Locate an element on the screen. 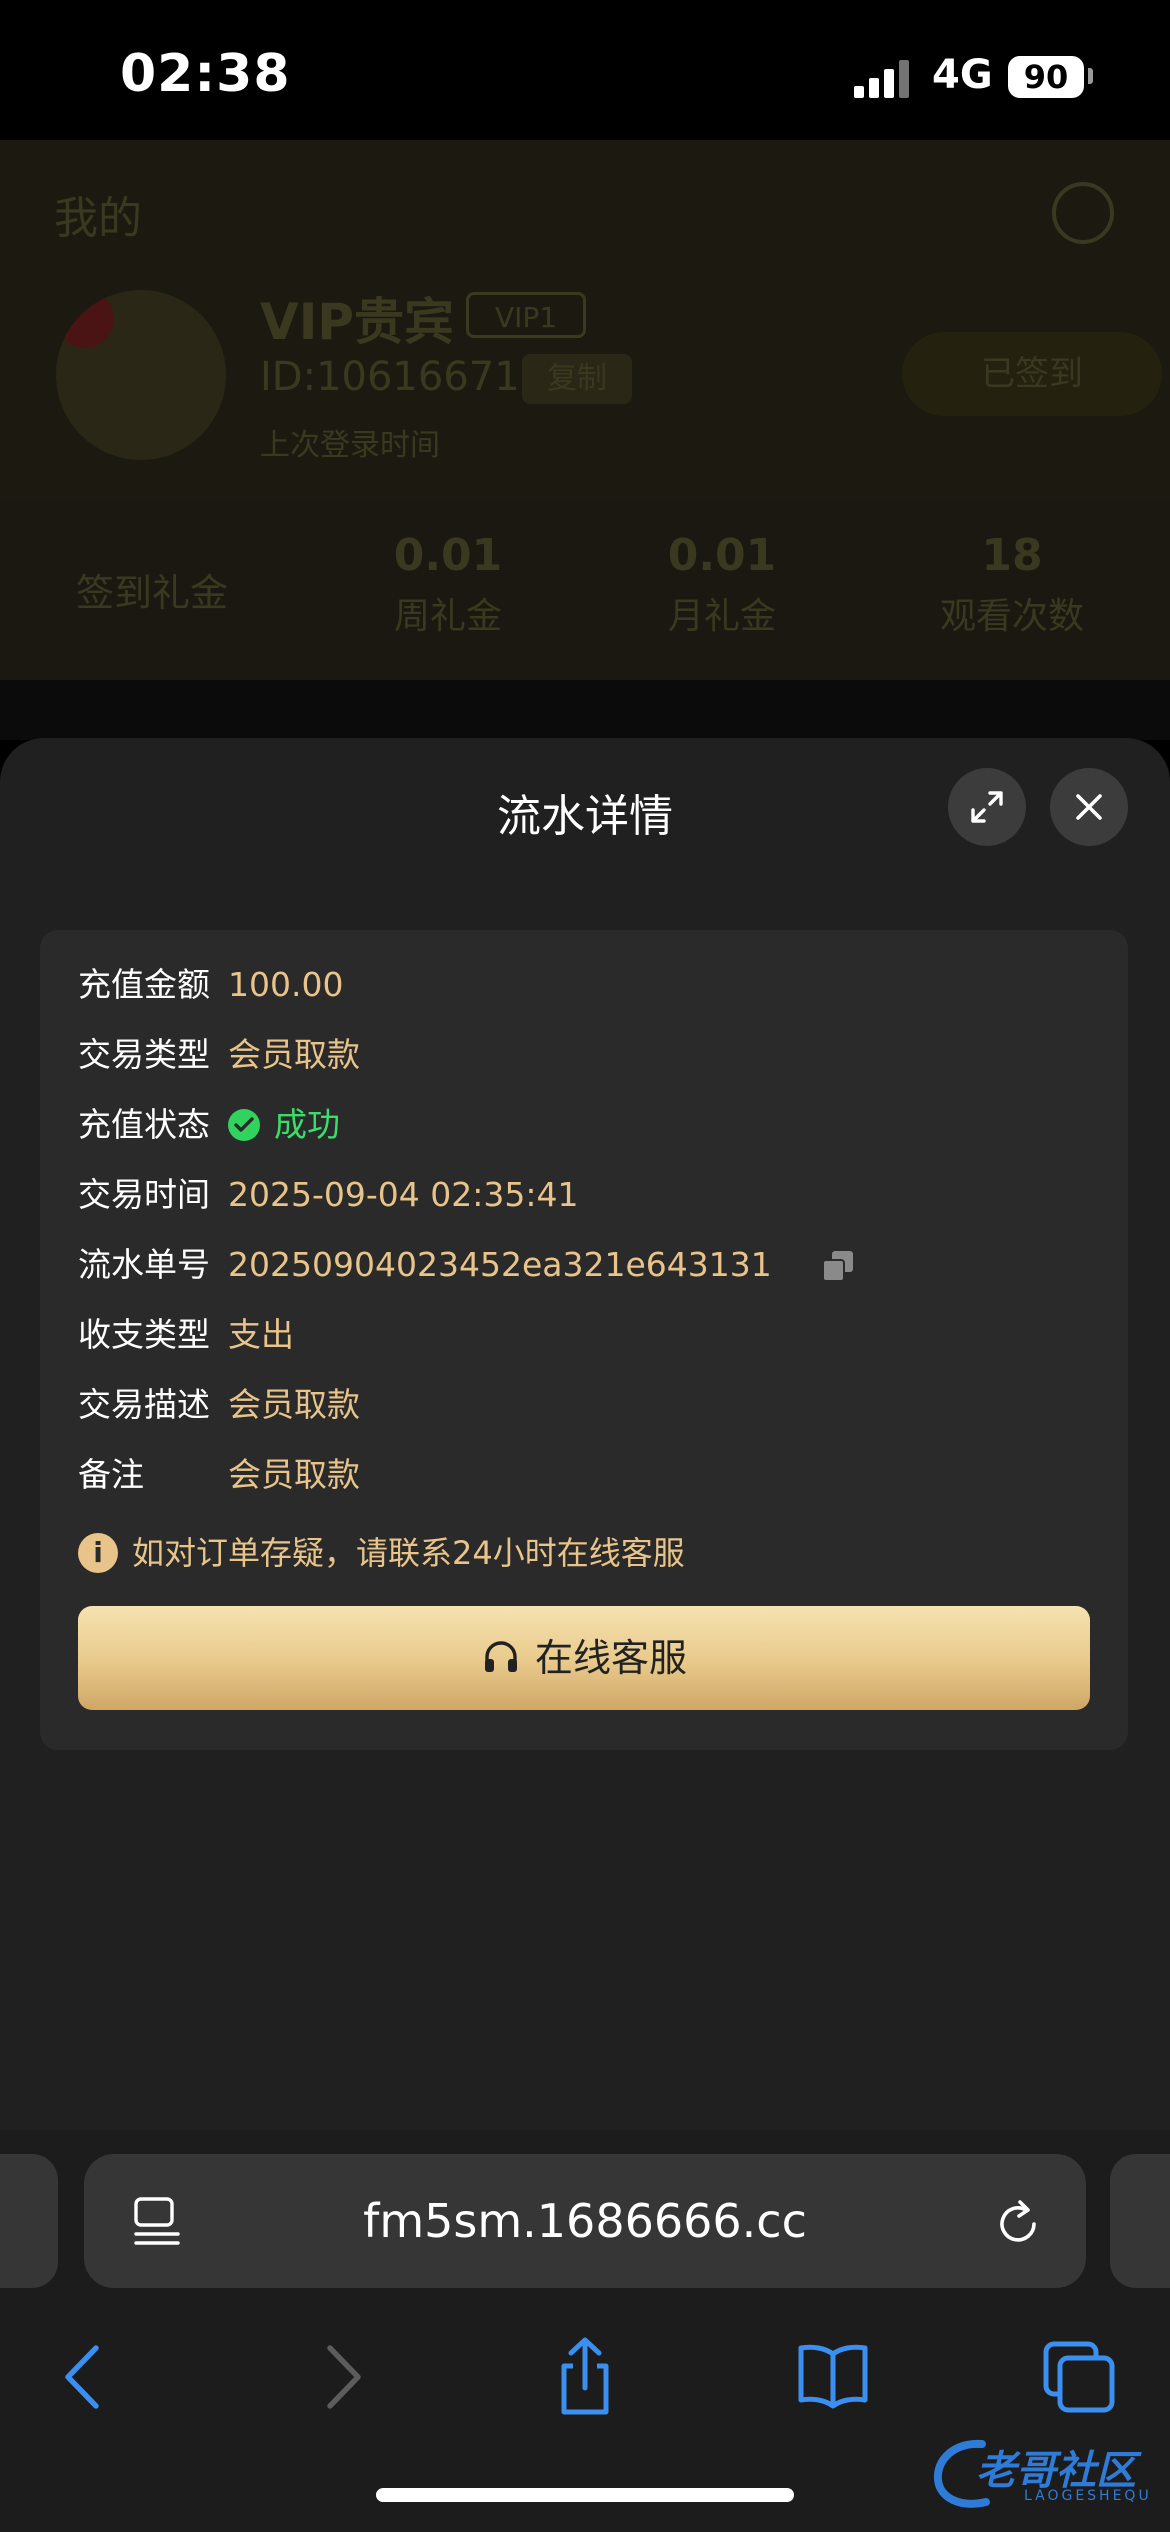 This screenshot has width=1170, height=2532. detail-value: 20250904023452ea321e643131 is located at coordinates (500, 1264).